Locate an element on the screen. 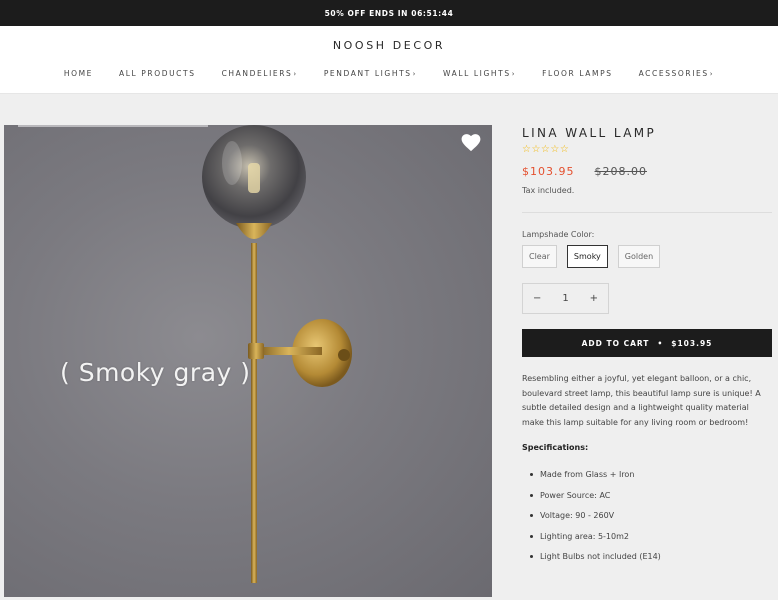 The height and width of the screenshot is (600, 778). sale-price: $103.95 is located at coordinates (548, 171).